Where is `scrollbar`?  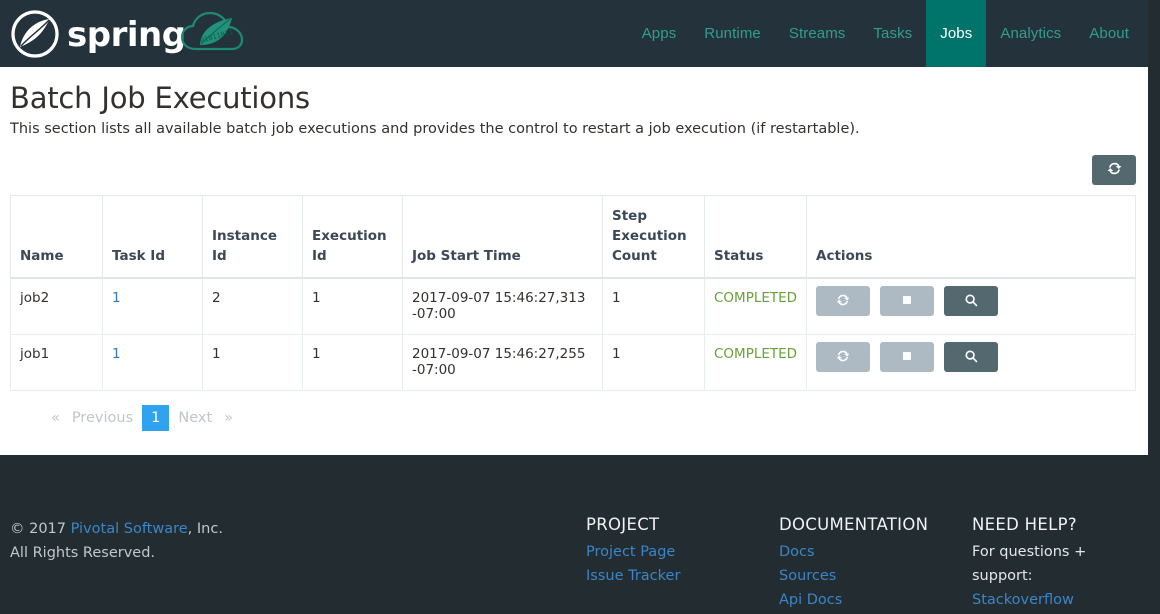
scrollbar is located at coordinates (1154, 307).